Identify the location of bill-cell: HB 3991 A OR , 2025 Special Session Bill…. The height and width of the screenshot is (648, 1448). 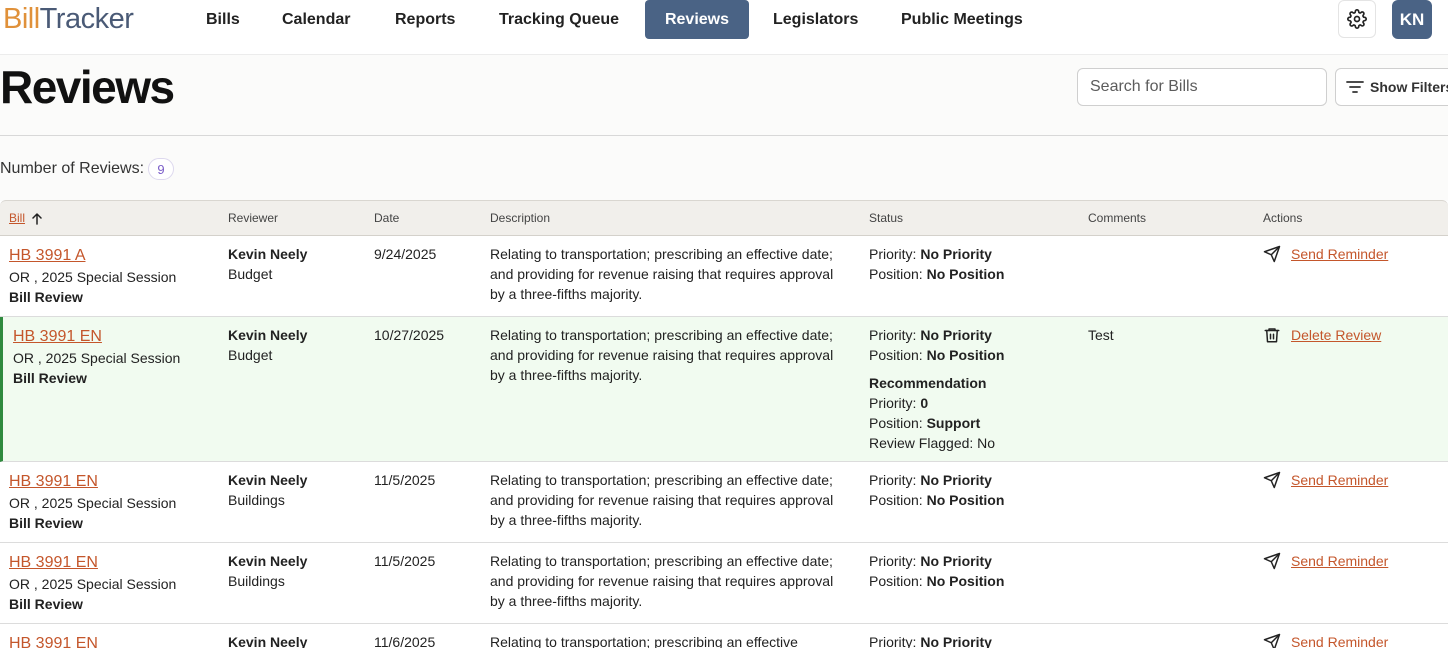
(92, 276).